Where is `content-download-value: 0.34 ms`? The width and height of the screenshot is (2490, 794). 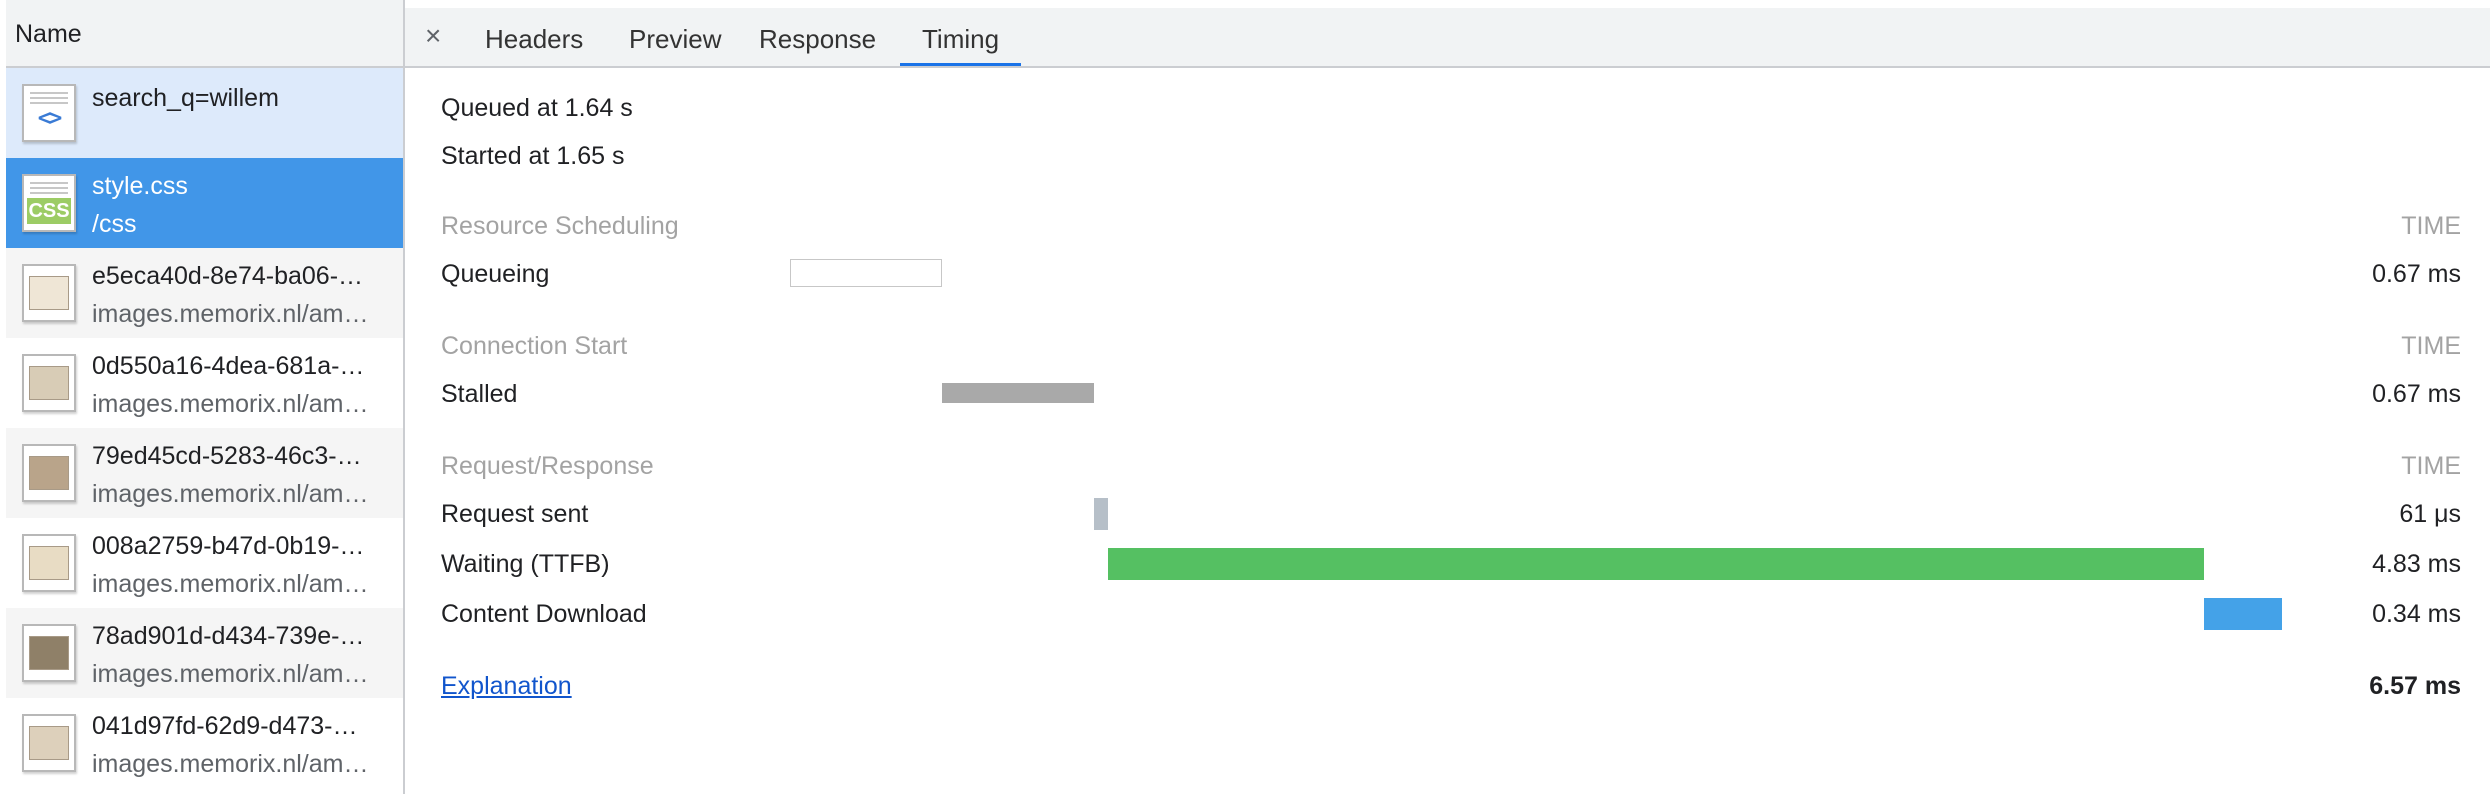 content-download-value: 0.34 ms is located at coordinates (2416, 614).